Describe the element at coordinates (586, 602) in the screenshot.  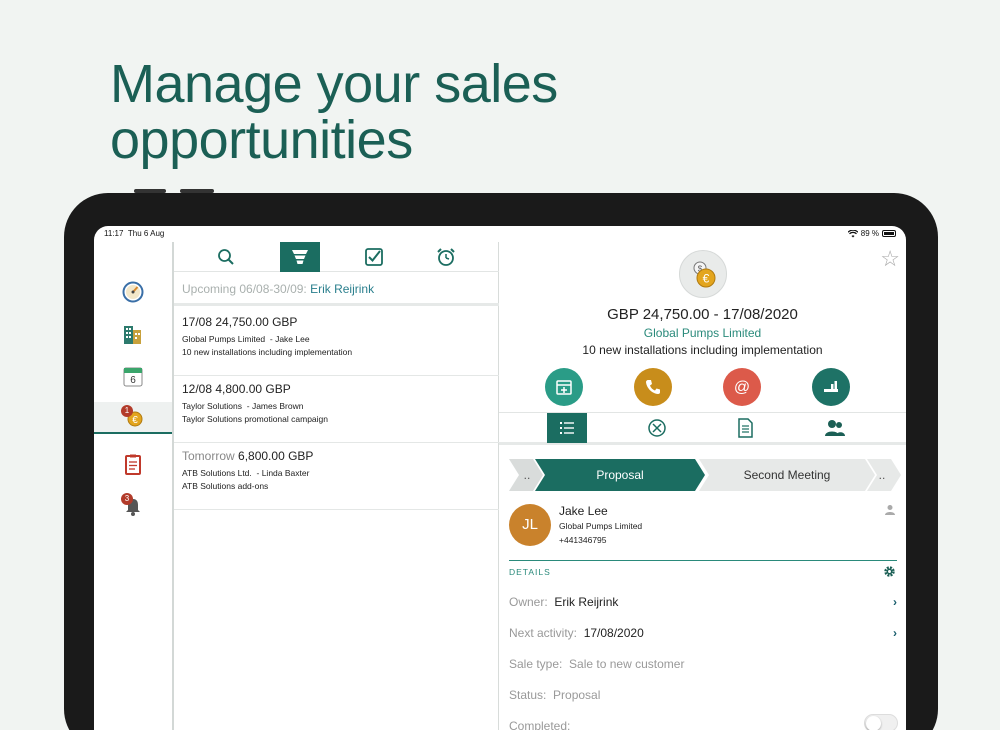
I see `owner-value: Erik Reijrink` at that location.